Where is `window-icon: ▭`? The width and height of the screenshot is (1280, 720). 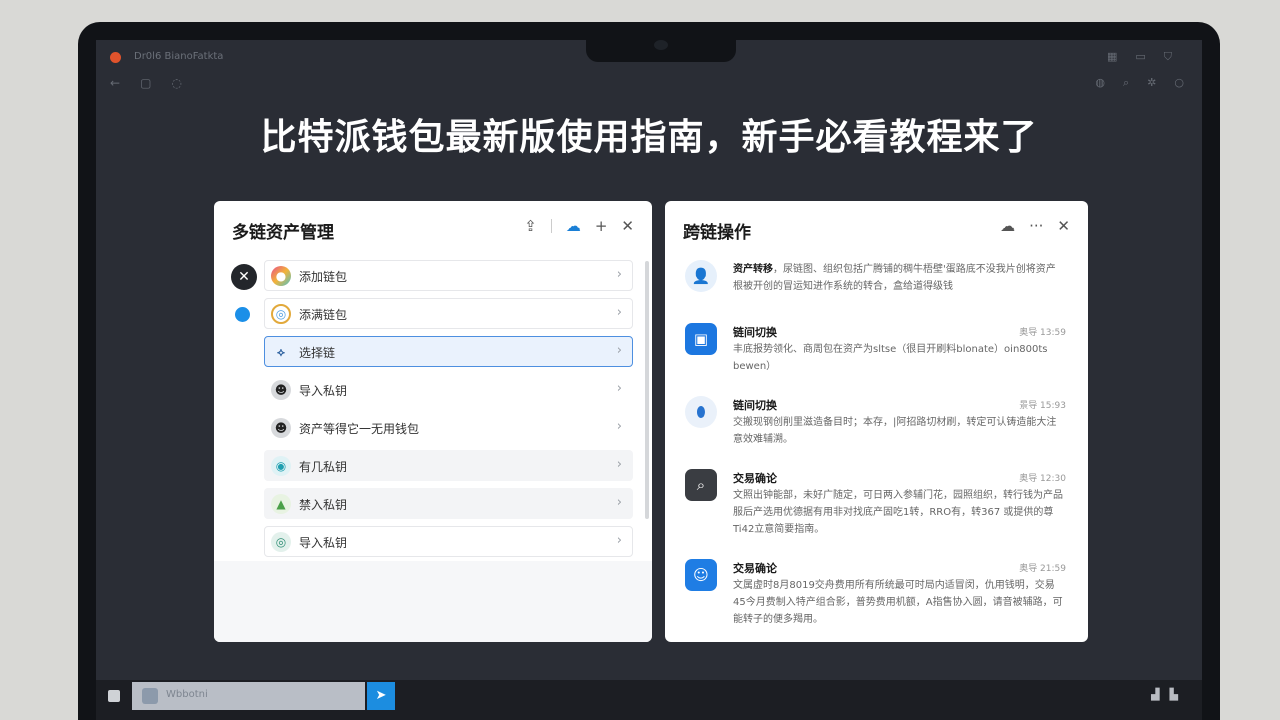
window-icon: ▭ is located at coordinates (1140, 57).